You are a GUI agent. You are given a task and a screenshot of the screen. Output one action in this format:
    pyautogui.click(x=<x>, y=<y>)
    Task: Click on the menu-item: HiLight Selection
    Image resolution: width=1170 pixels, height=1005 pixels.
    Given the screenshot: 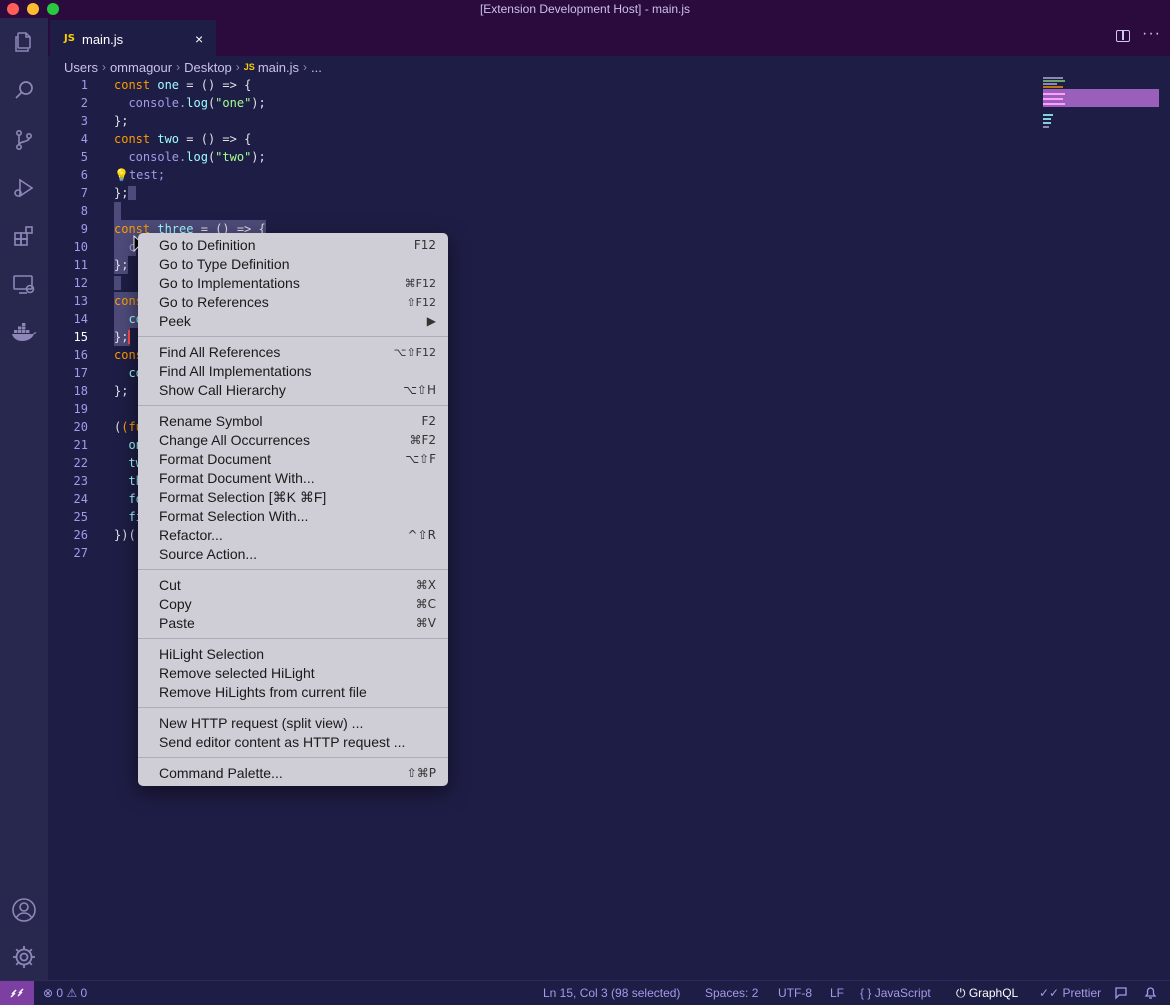 What is the action you would take?
    pyautogui.click(x=293, y=654)
    